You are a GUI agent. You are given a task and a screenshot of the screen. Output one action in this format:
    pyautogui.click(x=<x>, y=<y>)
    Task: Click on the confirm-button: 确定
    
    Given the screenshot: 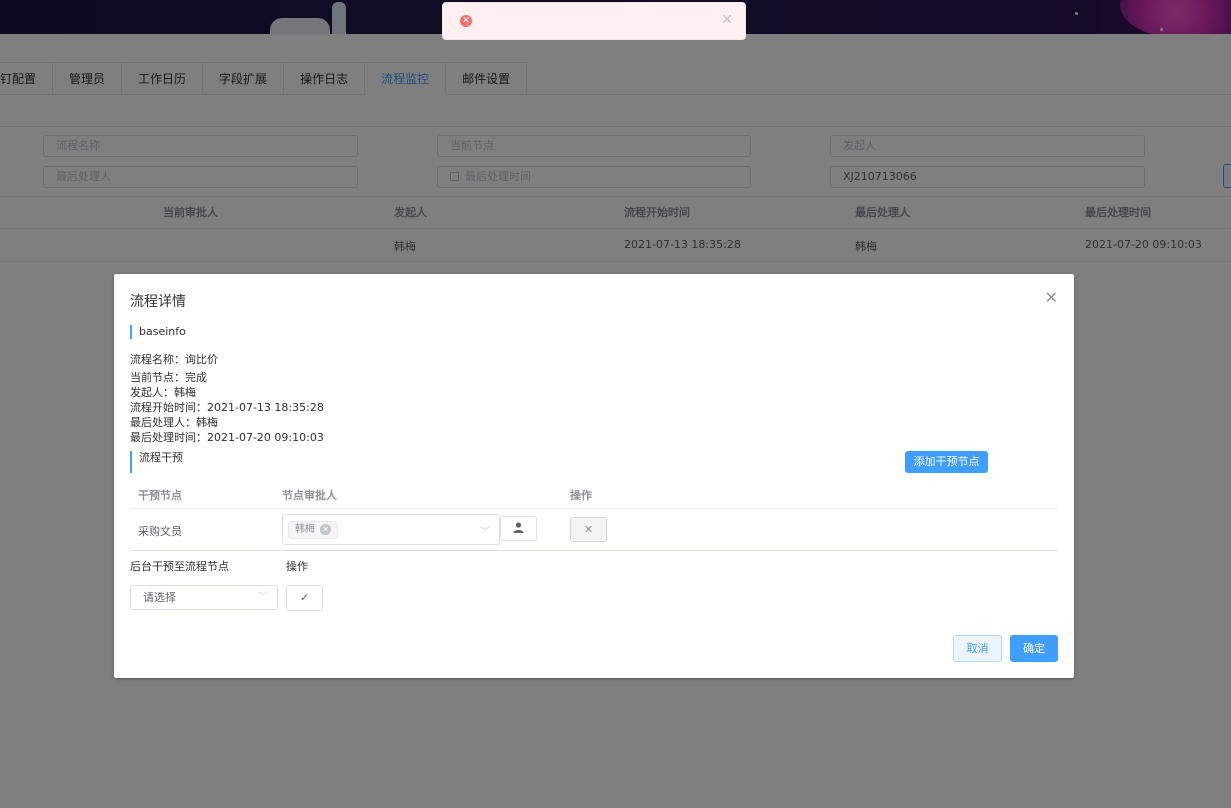 What is the action you would take?
    pyautogui.click(x=1034, y=648)
    